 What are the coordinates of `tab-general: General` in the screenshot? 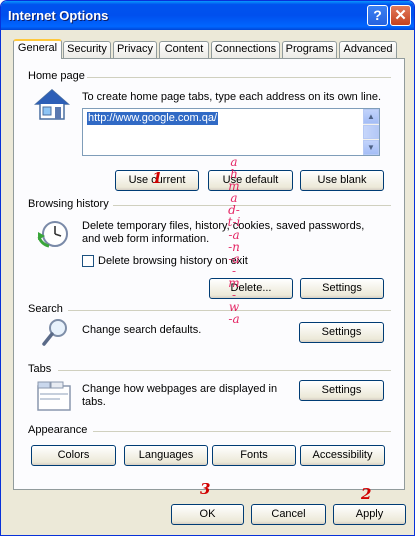 It's located at (37, 49).